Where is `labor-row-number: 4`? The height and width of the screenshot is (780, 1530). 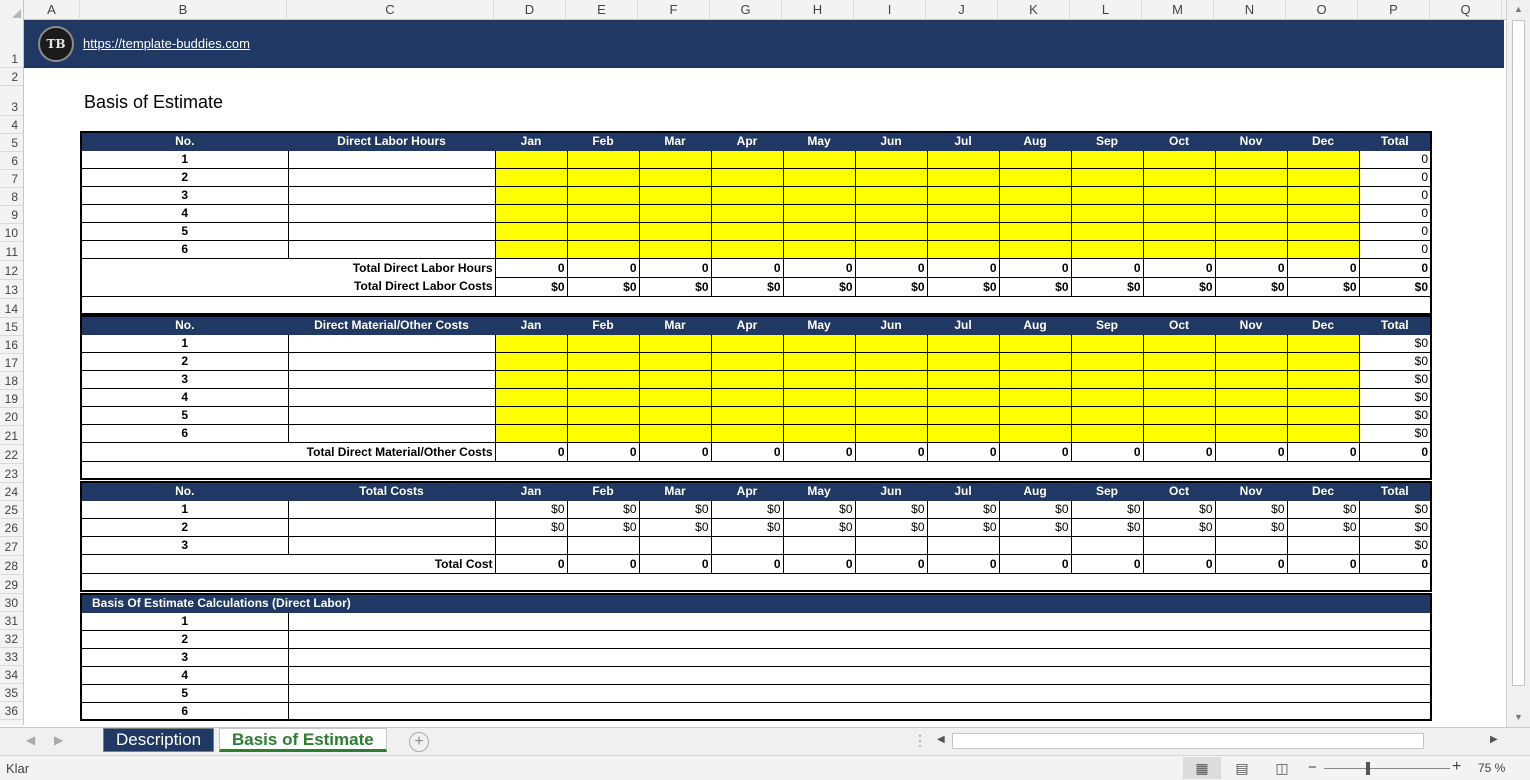 labor-row-number: 4 is located at coordinates (184, 213).